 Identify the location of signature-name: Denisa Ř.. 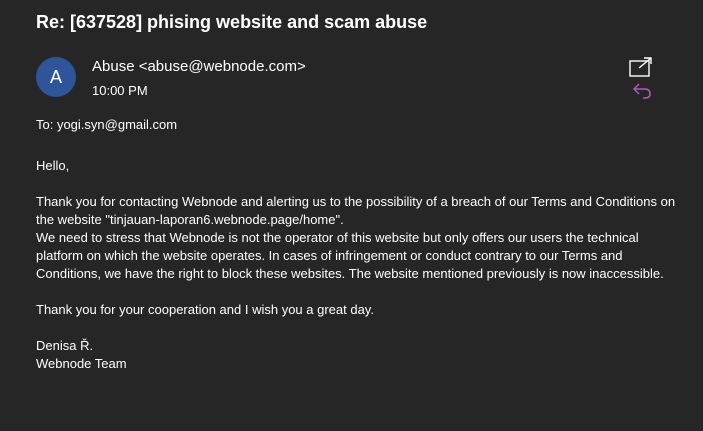
(65, 345).